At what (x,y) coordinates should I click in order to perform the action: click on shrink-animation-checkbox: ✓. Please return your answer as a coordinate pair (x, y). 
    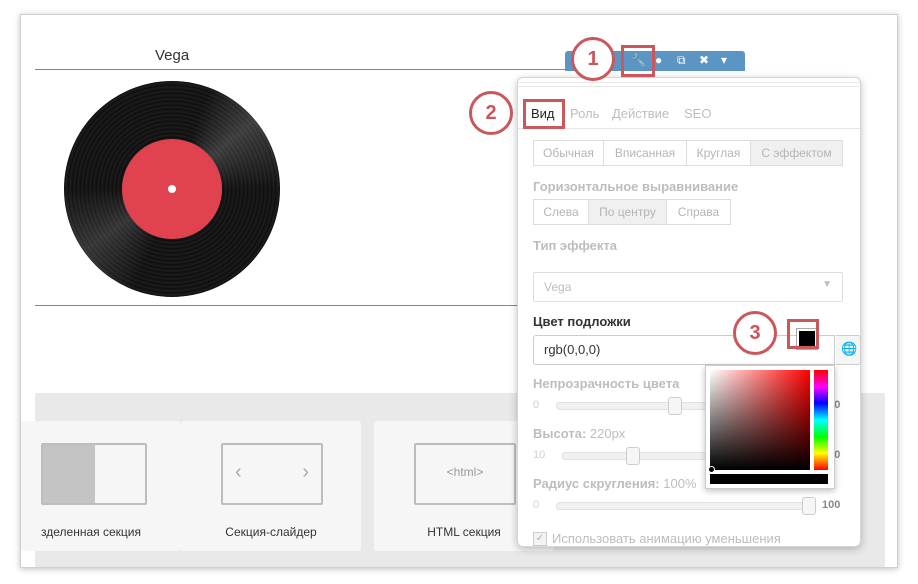
    Looking at the image, I should click on (540, 539).